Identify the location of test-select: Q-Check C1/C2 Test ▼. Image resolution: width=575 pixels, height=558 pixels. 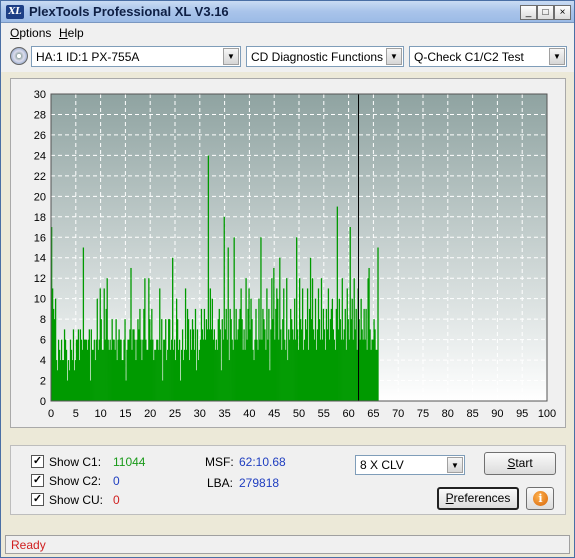
(488, 56).